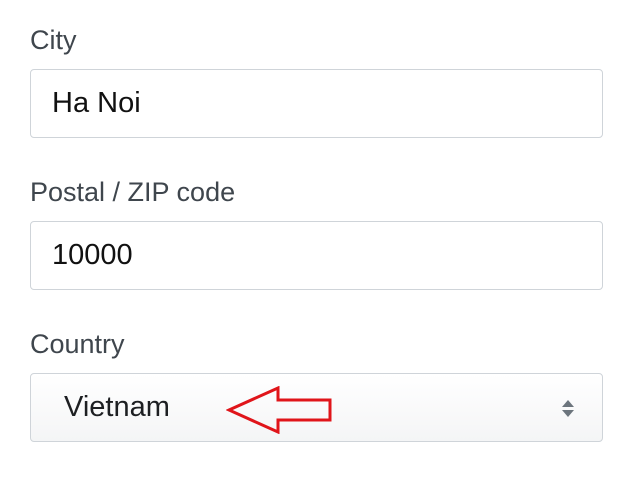 The width and height of the screenshot is (637, 483). Describe the element at coordinates (568, 408) in the screenshot. I see `select-arrows-icon` at that location.